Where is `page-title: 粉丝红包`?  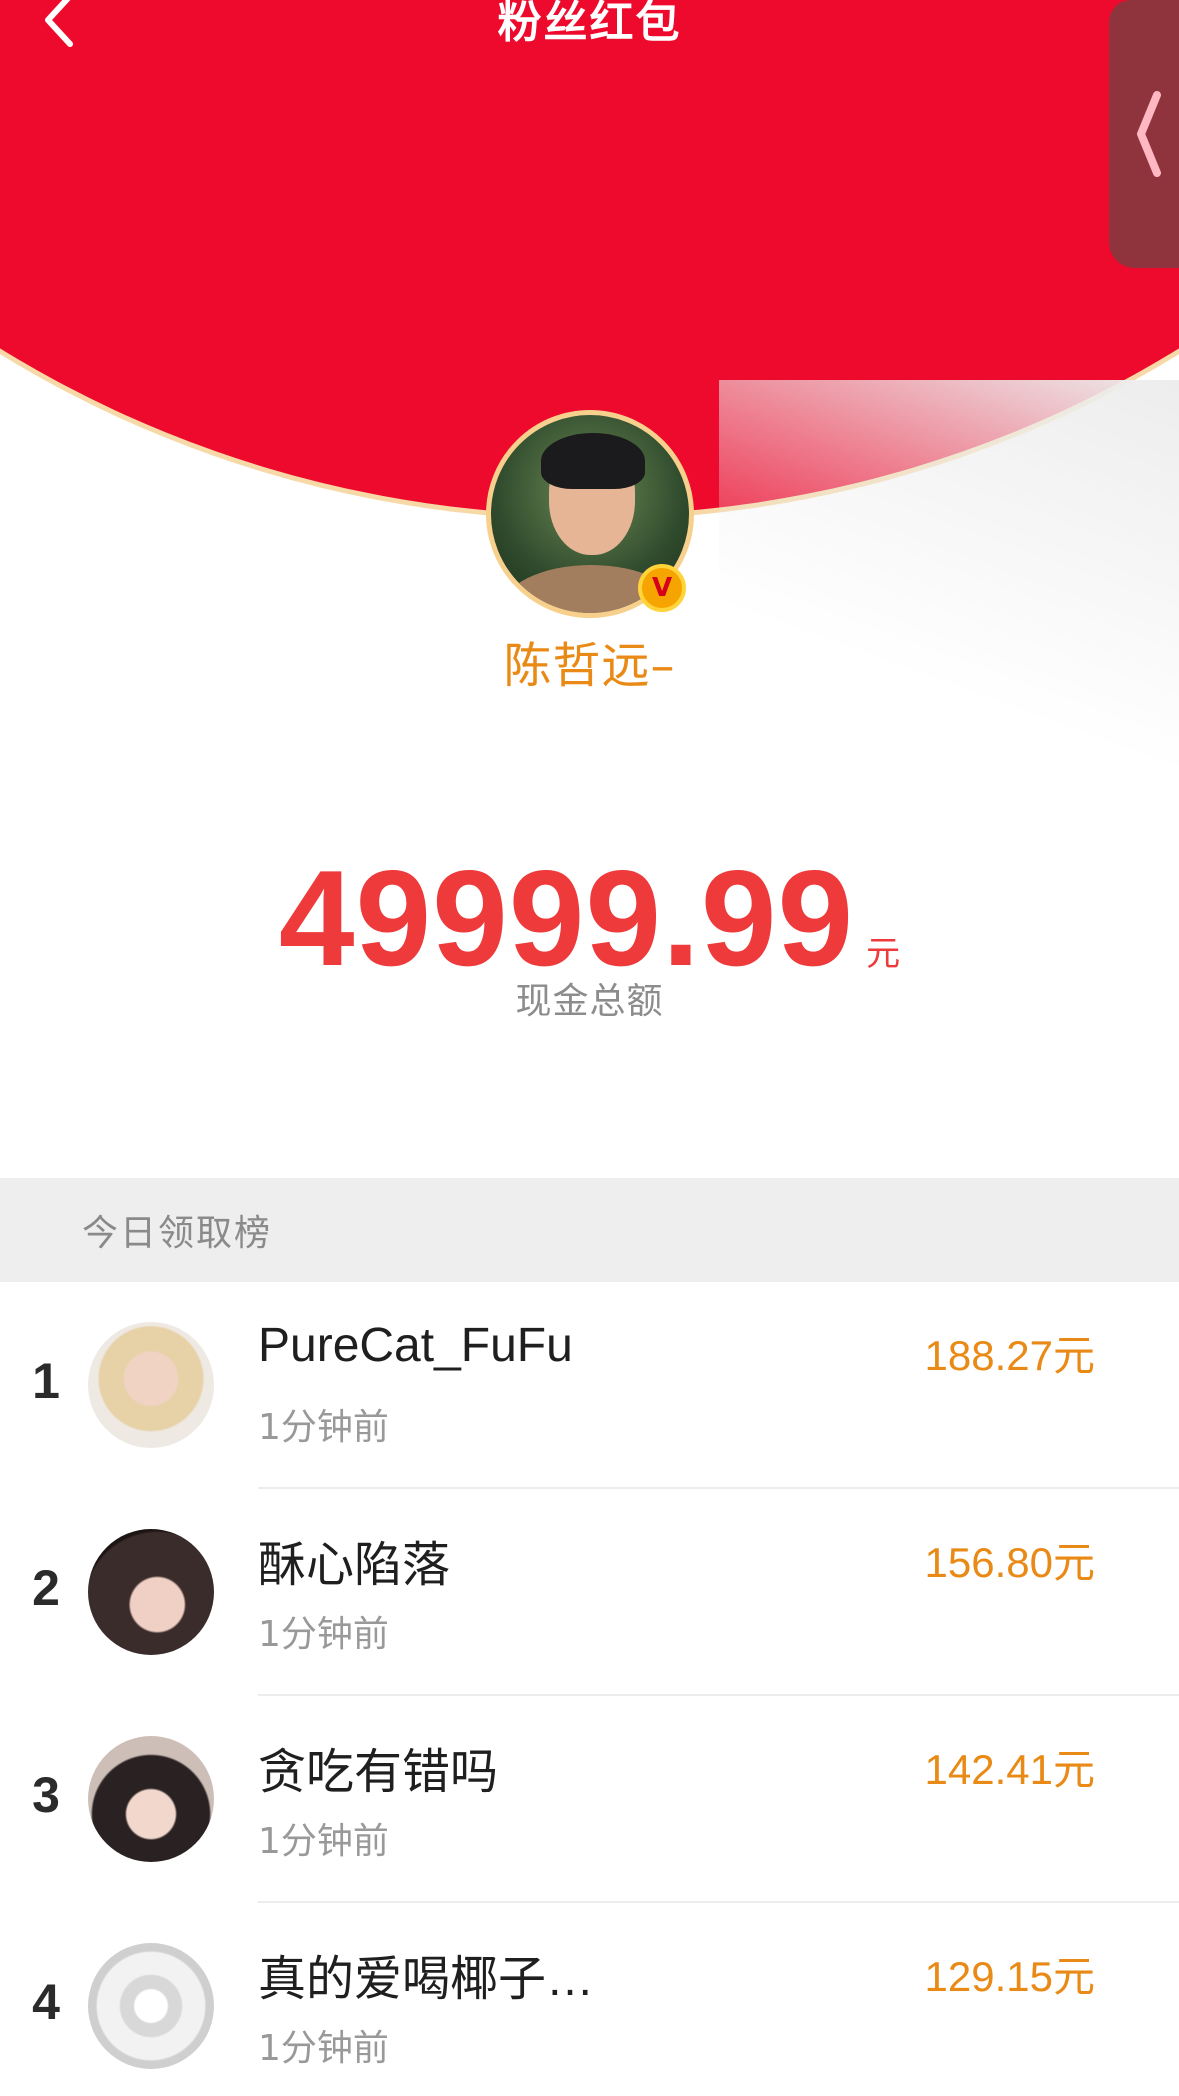 page-title: 粉丝红包 is located at coordinates (589, 24).